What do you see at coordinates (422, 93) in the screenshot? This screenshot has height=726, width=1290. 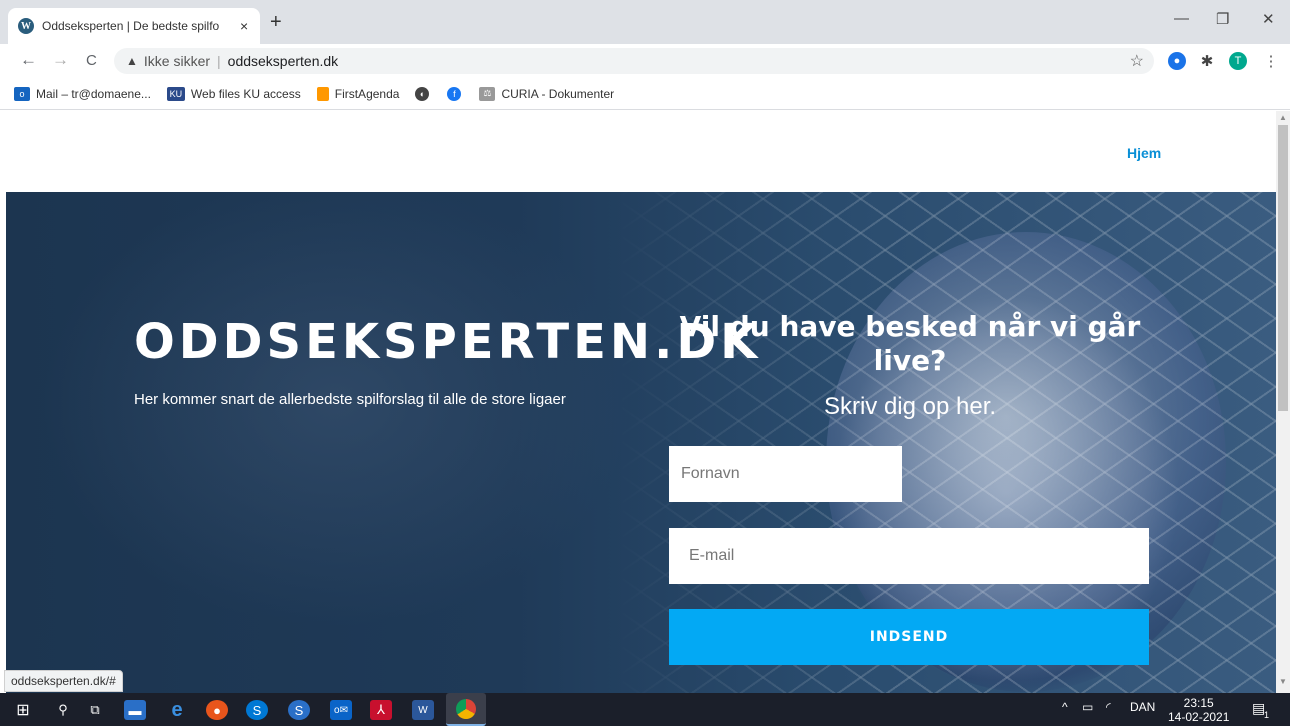 I see `globe-icon: ◐` at bounding box center [422, 93].